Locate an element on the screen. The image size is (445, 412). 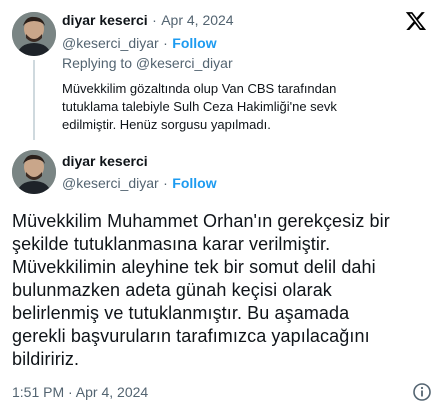
x-logo-icon is located at coordinates (416, 21).